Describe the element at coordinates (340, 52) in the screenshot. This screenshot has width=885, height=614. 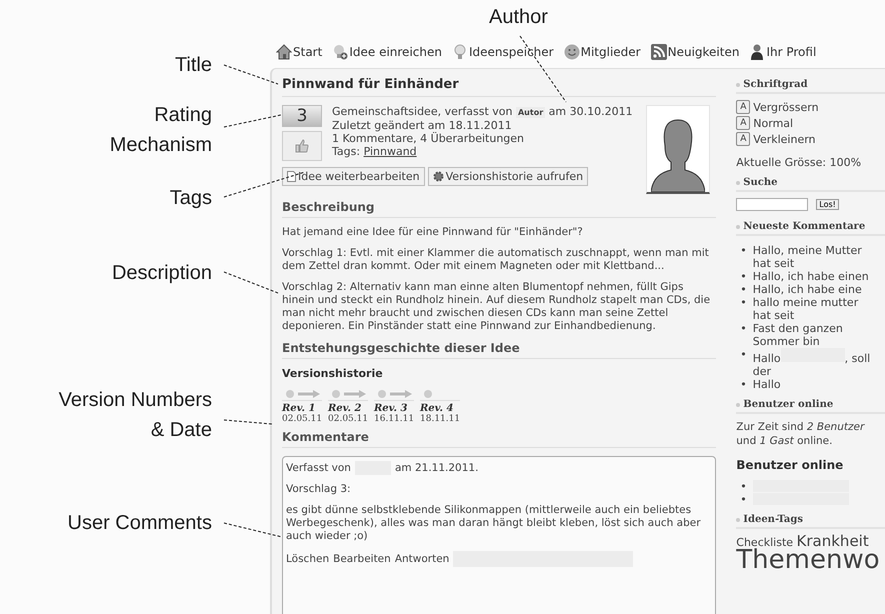
I see `lightbulb-plus-icon` at that location.